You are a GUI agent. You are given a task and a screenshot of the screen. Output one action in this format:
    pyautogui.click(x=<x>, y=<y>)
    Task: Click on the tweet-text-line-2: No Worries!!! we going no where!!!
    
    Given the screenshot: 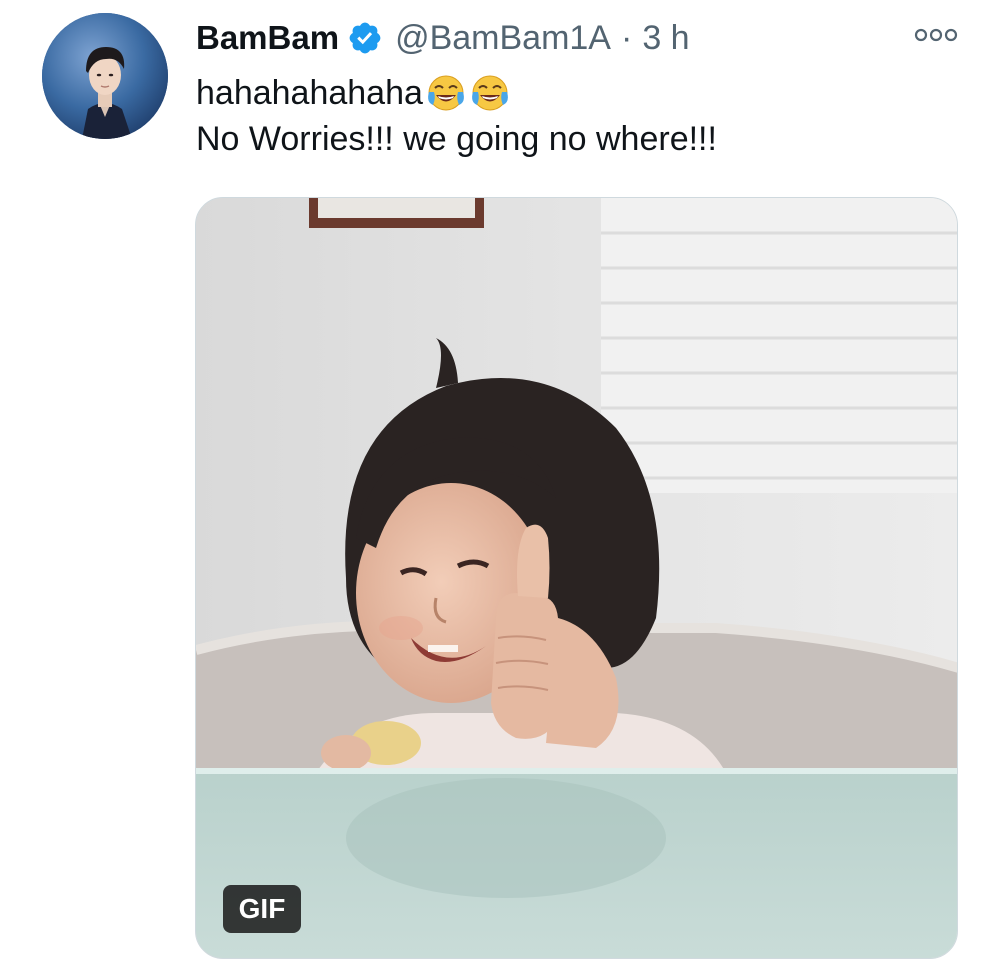 What is the action you would take?
    pyautogui.click(x=456, y=139)
    